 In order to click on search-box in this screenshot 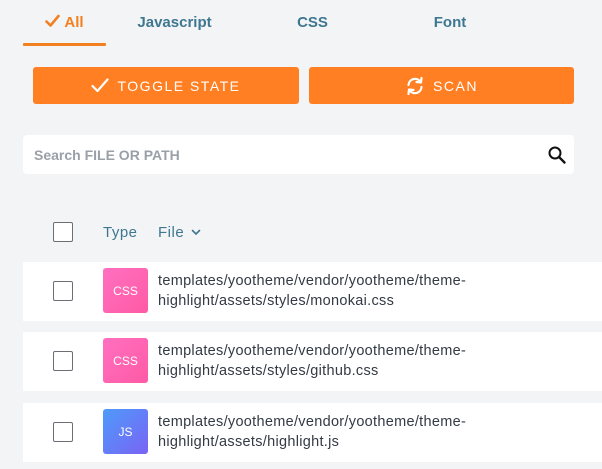, I will do `click(298, 154)`.